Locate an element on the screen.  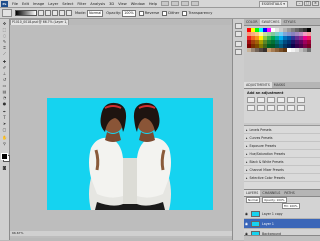
black-white-icon is located at coordinates (261, 108).